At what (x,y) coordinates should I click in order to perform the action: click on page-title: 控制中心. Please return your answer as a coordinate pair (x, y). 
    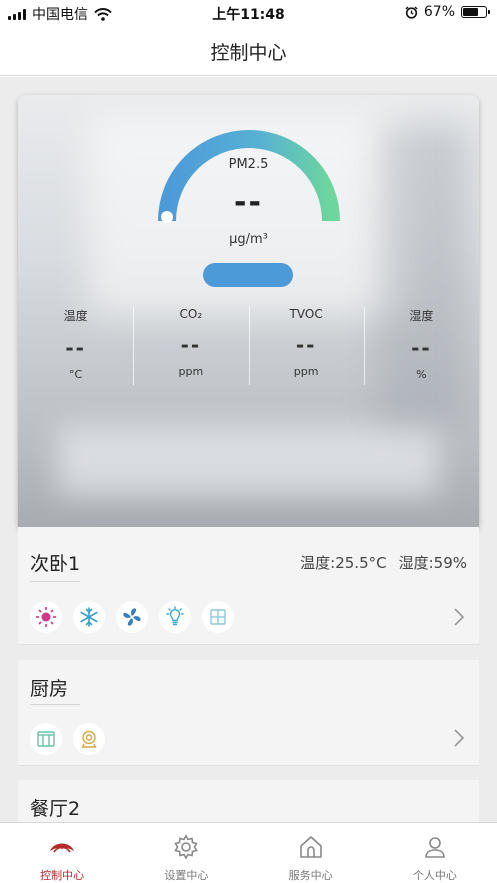
    Looking at the image, I should click on (248, 53).